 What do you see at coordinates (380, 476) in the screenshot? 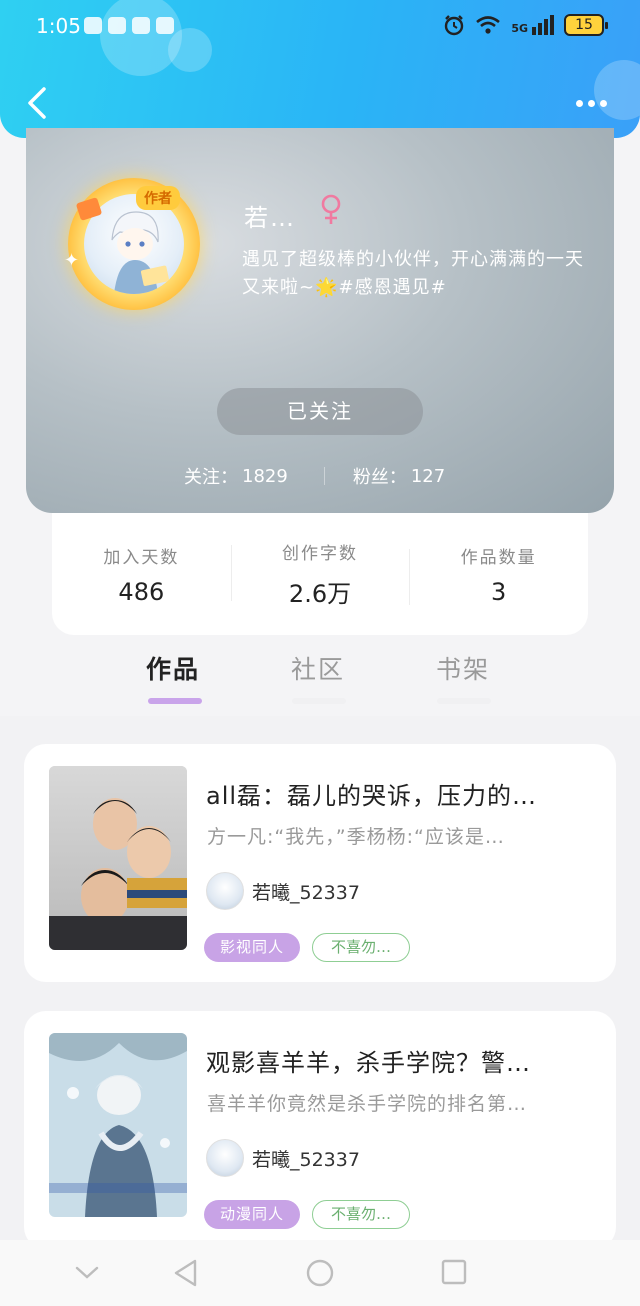
I see `fans-label: 粉丝：` at bounding box center [380, 476].